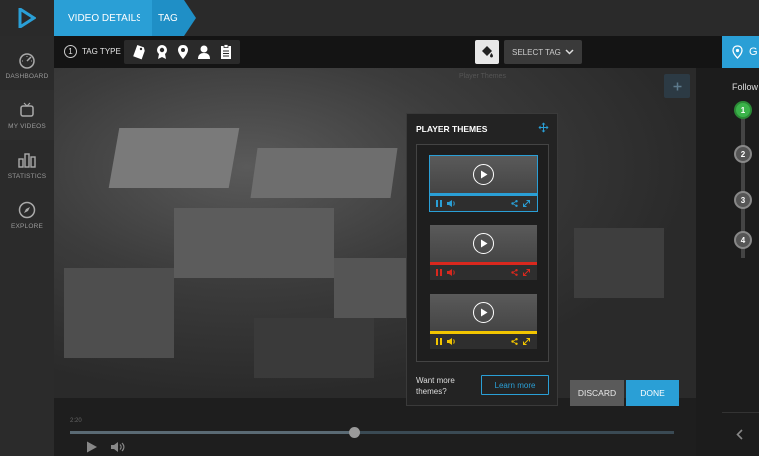 The height and width of the screenshot is (456, 759). Describe the element at coordinates (743, 240) in the screenshot. I see `guide-step: 4` at that location.